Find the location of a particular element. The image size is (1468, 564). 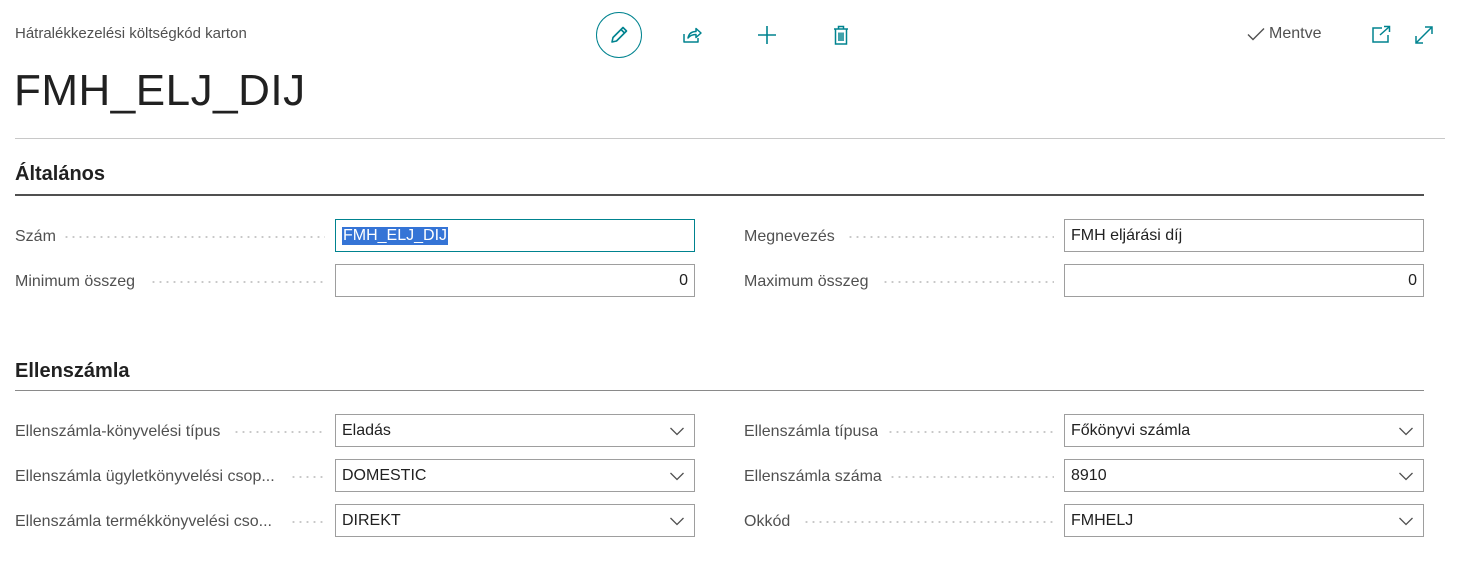

delete-button is located at coordinates (841, 35).